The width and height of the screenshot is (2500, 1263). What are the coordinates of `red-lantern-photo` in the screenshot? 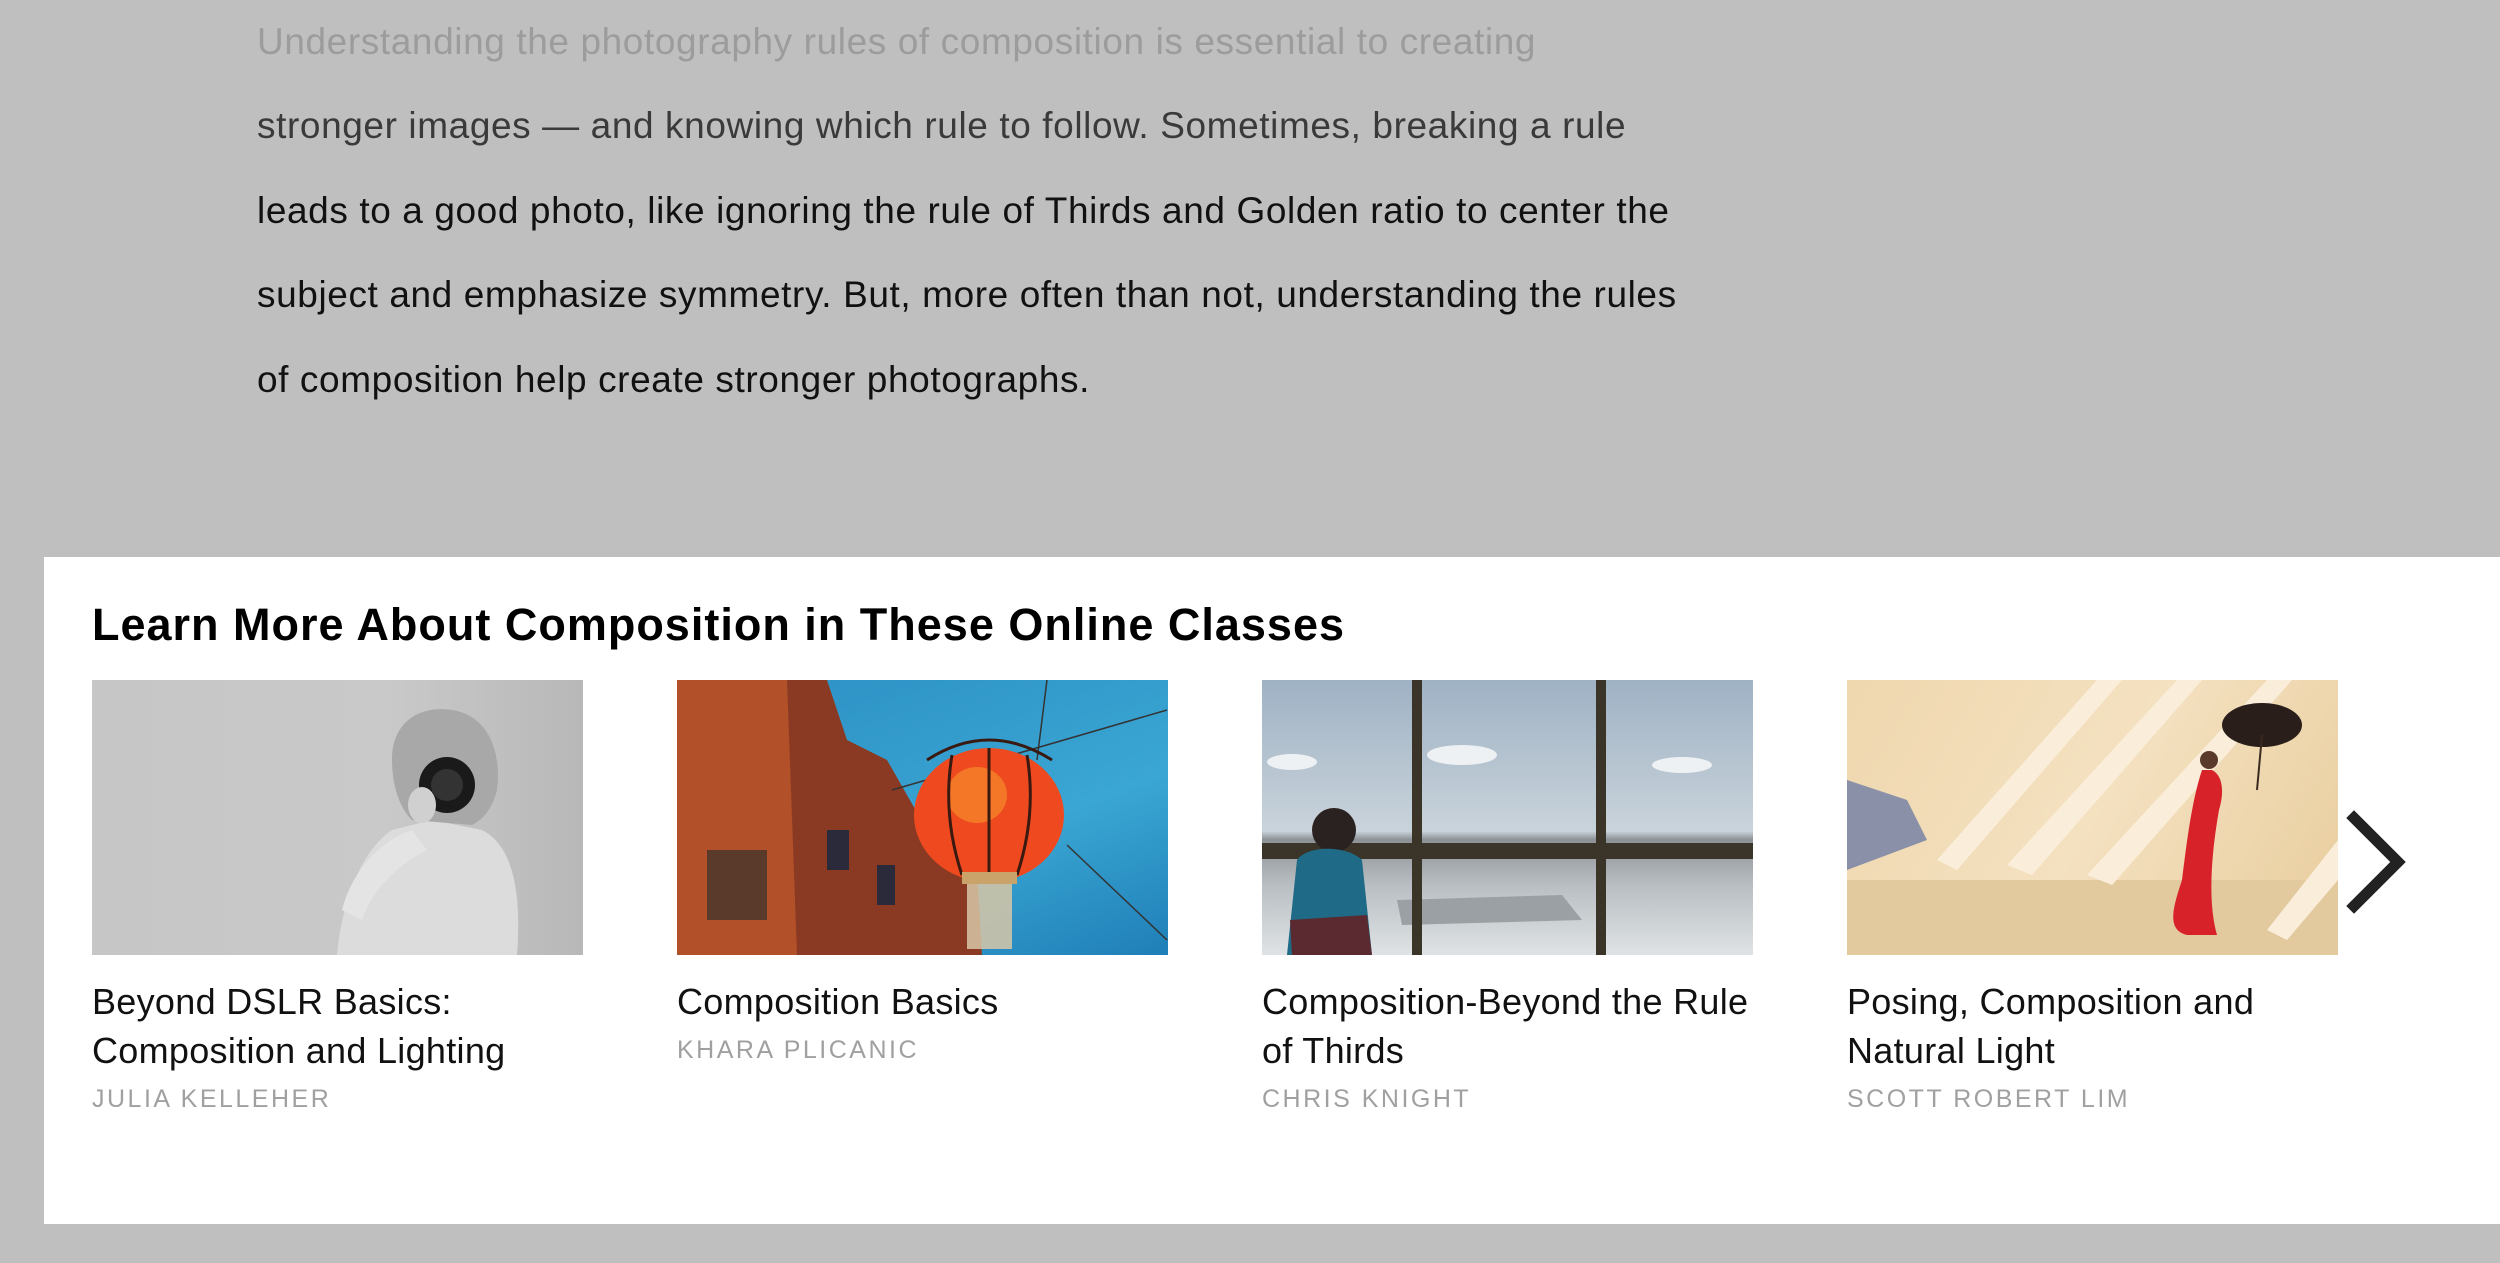 It's located at (922, 817).